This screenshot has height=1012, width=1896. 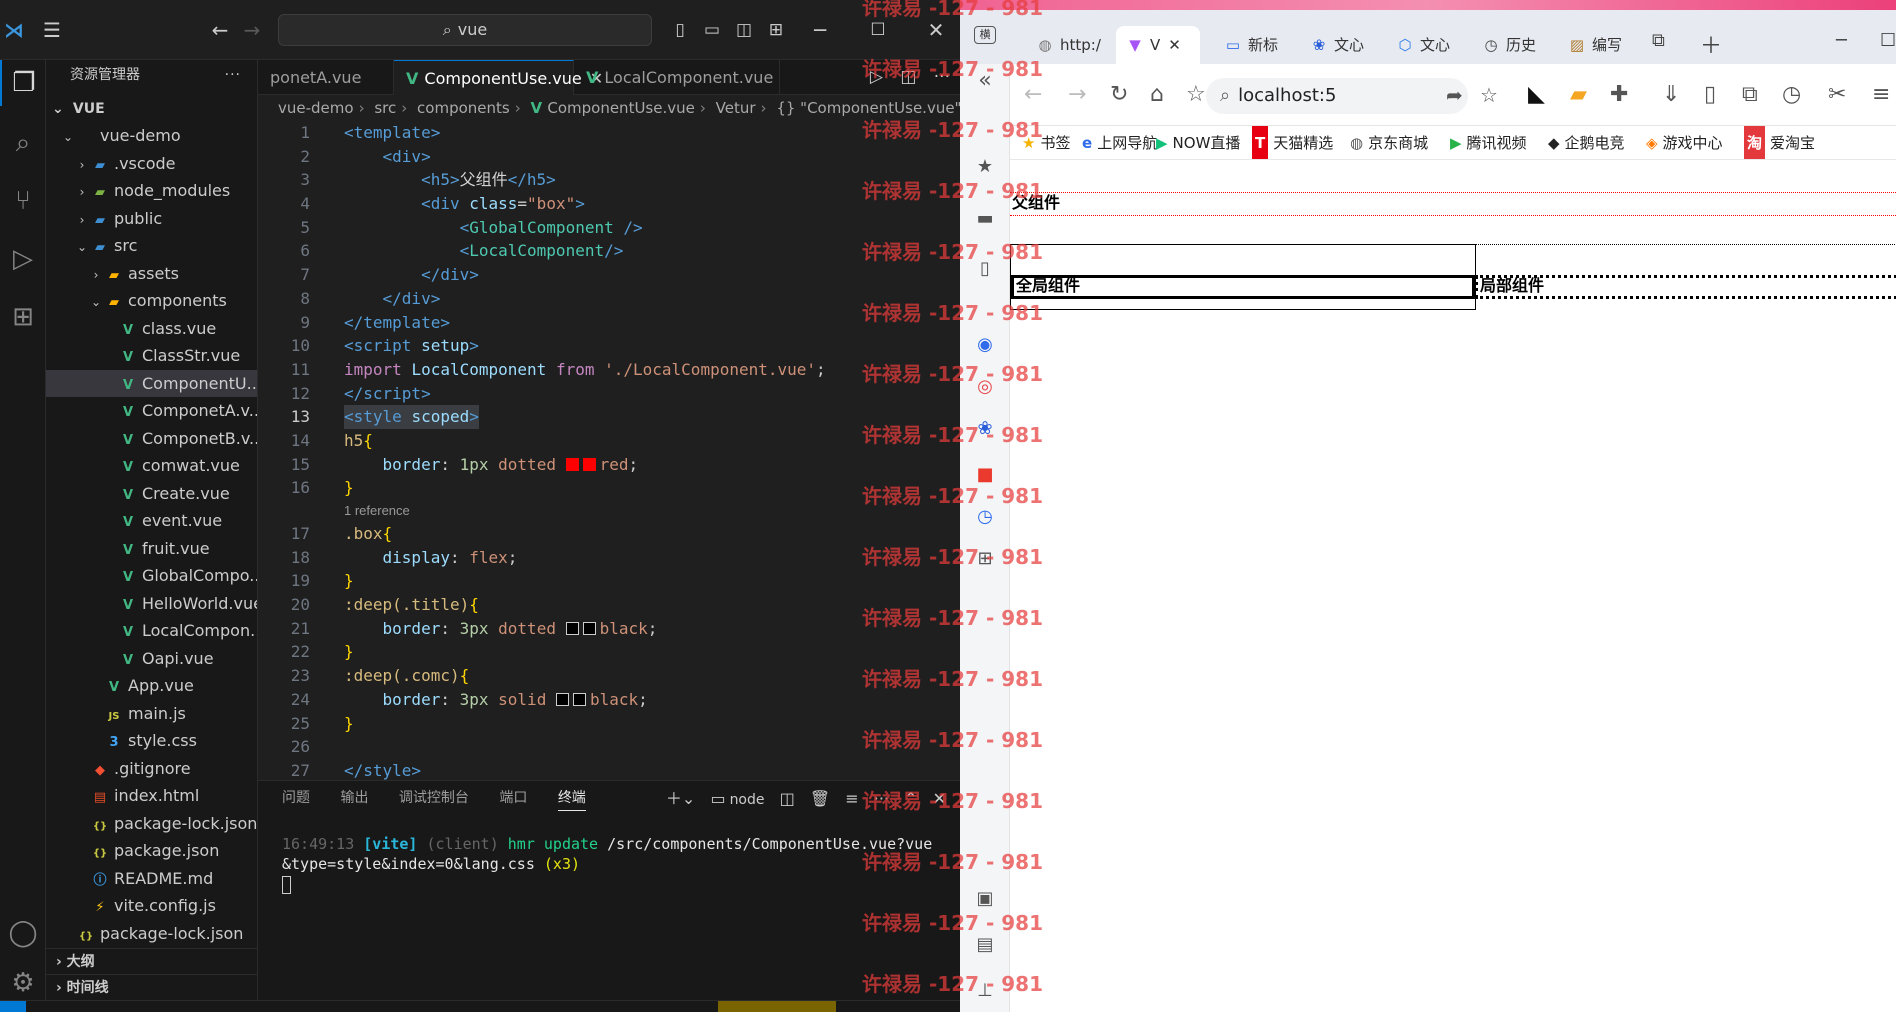 I want to click on tree-item: ⚡ vite.config.js, so click(x=151, y=906).